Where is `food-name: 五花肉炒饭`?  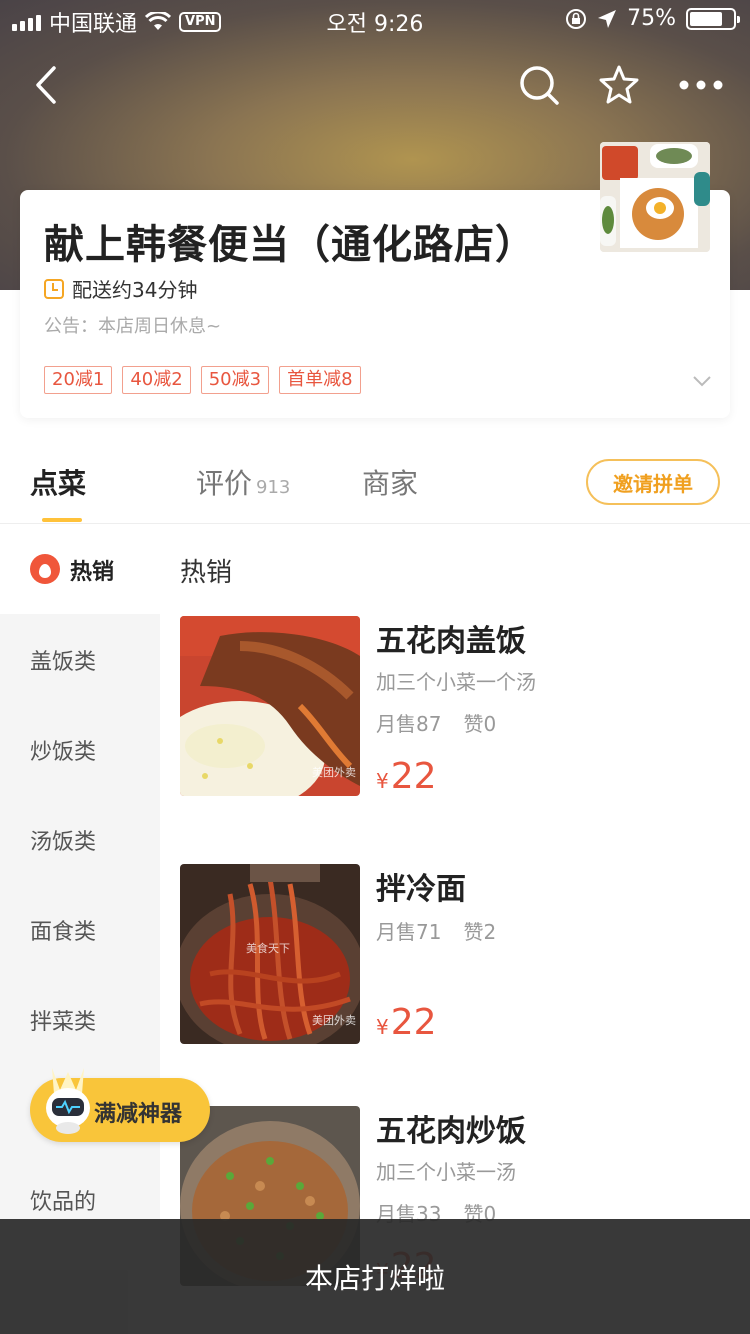
food-name: 五花肉炒饭 is located at coordinates (451, 1131).